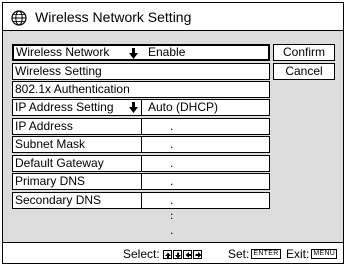 This screenshot has width=348, height=267. I want to click on set-label: Set:, so click(239, 254).